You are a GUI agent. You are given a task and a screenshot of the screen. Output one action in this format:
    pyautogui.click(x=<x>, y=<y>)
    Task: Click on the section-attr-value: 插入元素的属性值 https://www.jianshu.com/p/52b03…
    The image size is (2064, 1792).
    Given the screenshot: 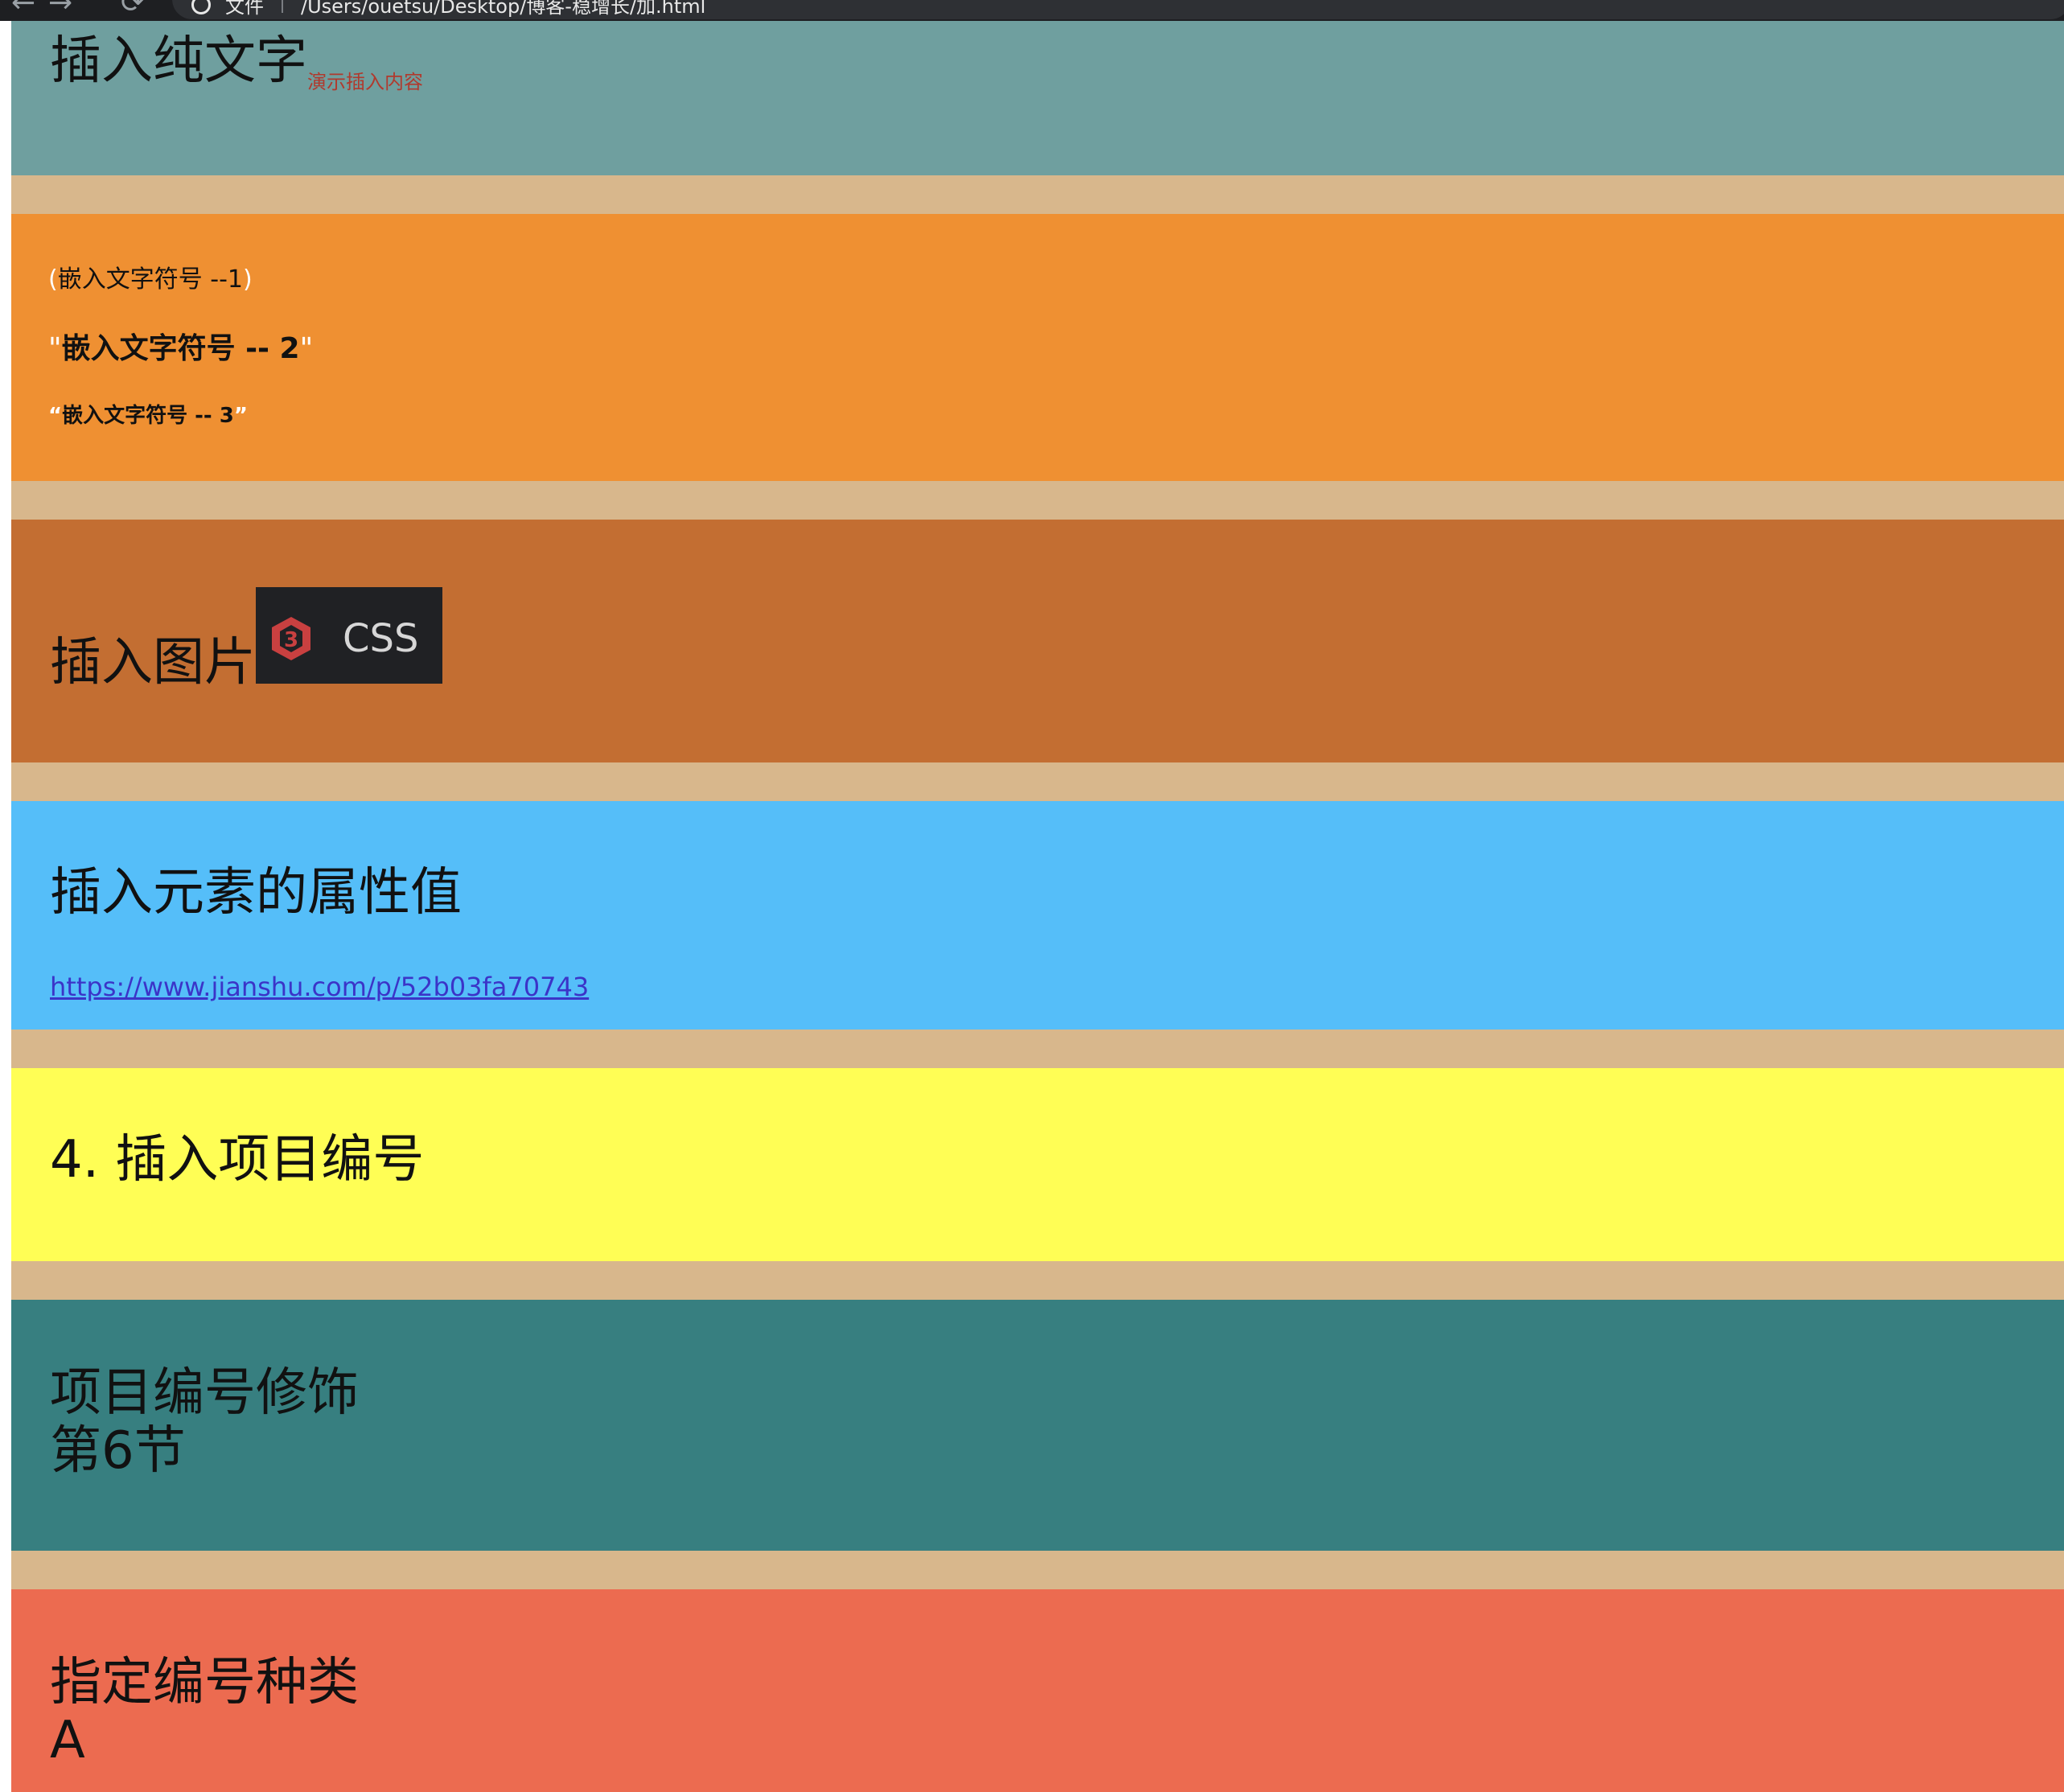 What is the action you would take?
    pyautogui.click(x=1037, y=915)
    